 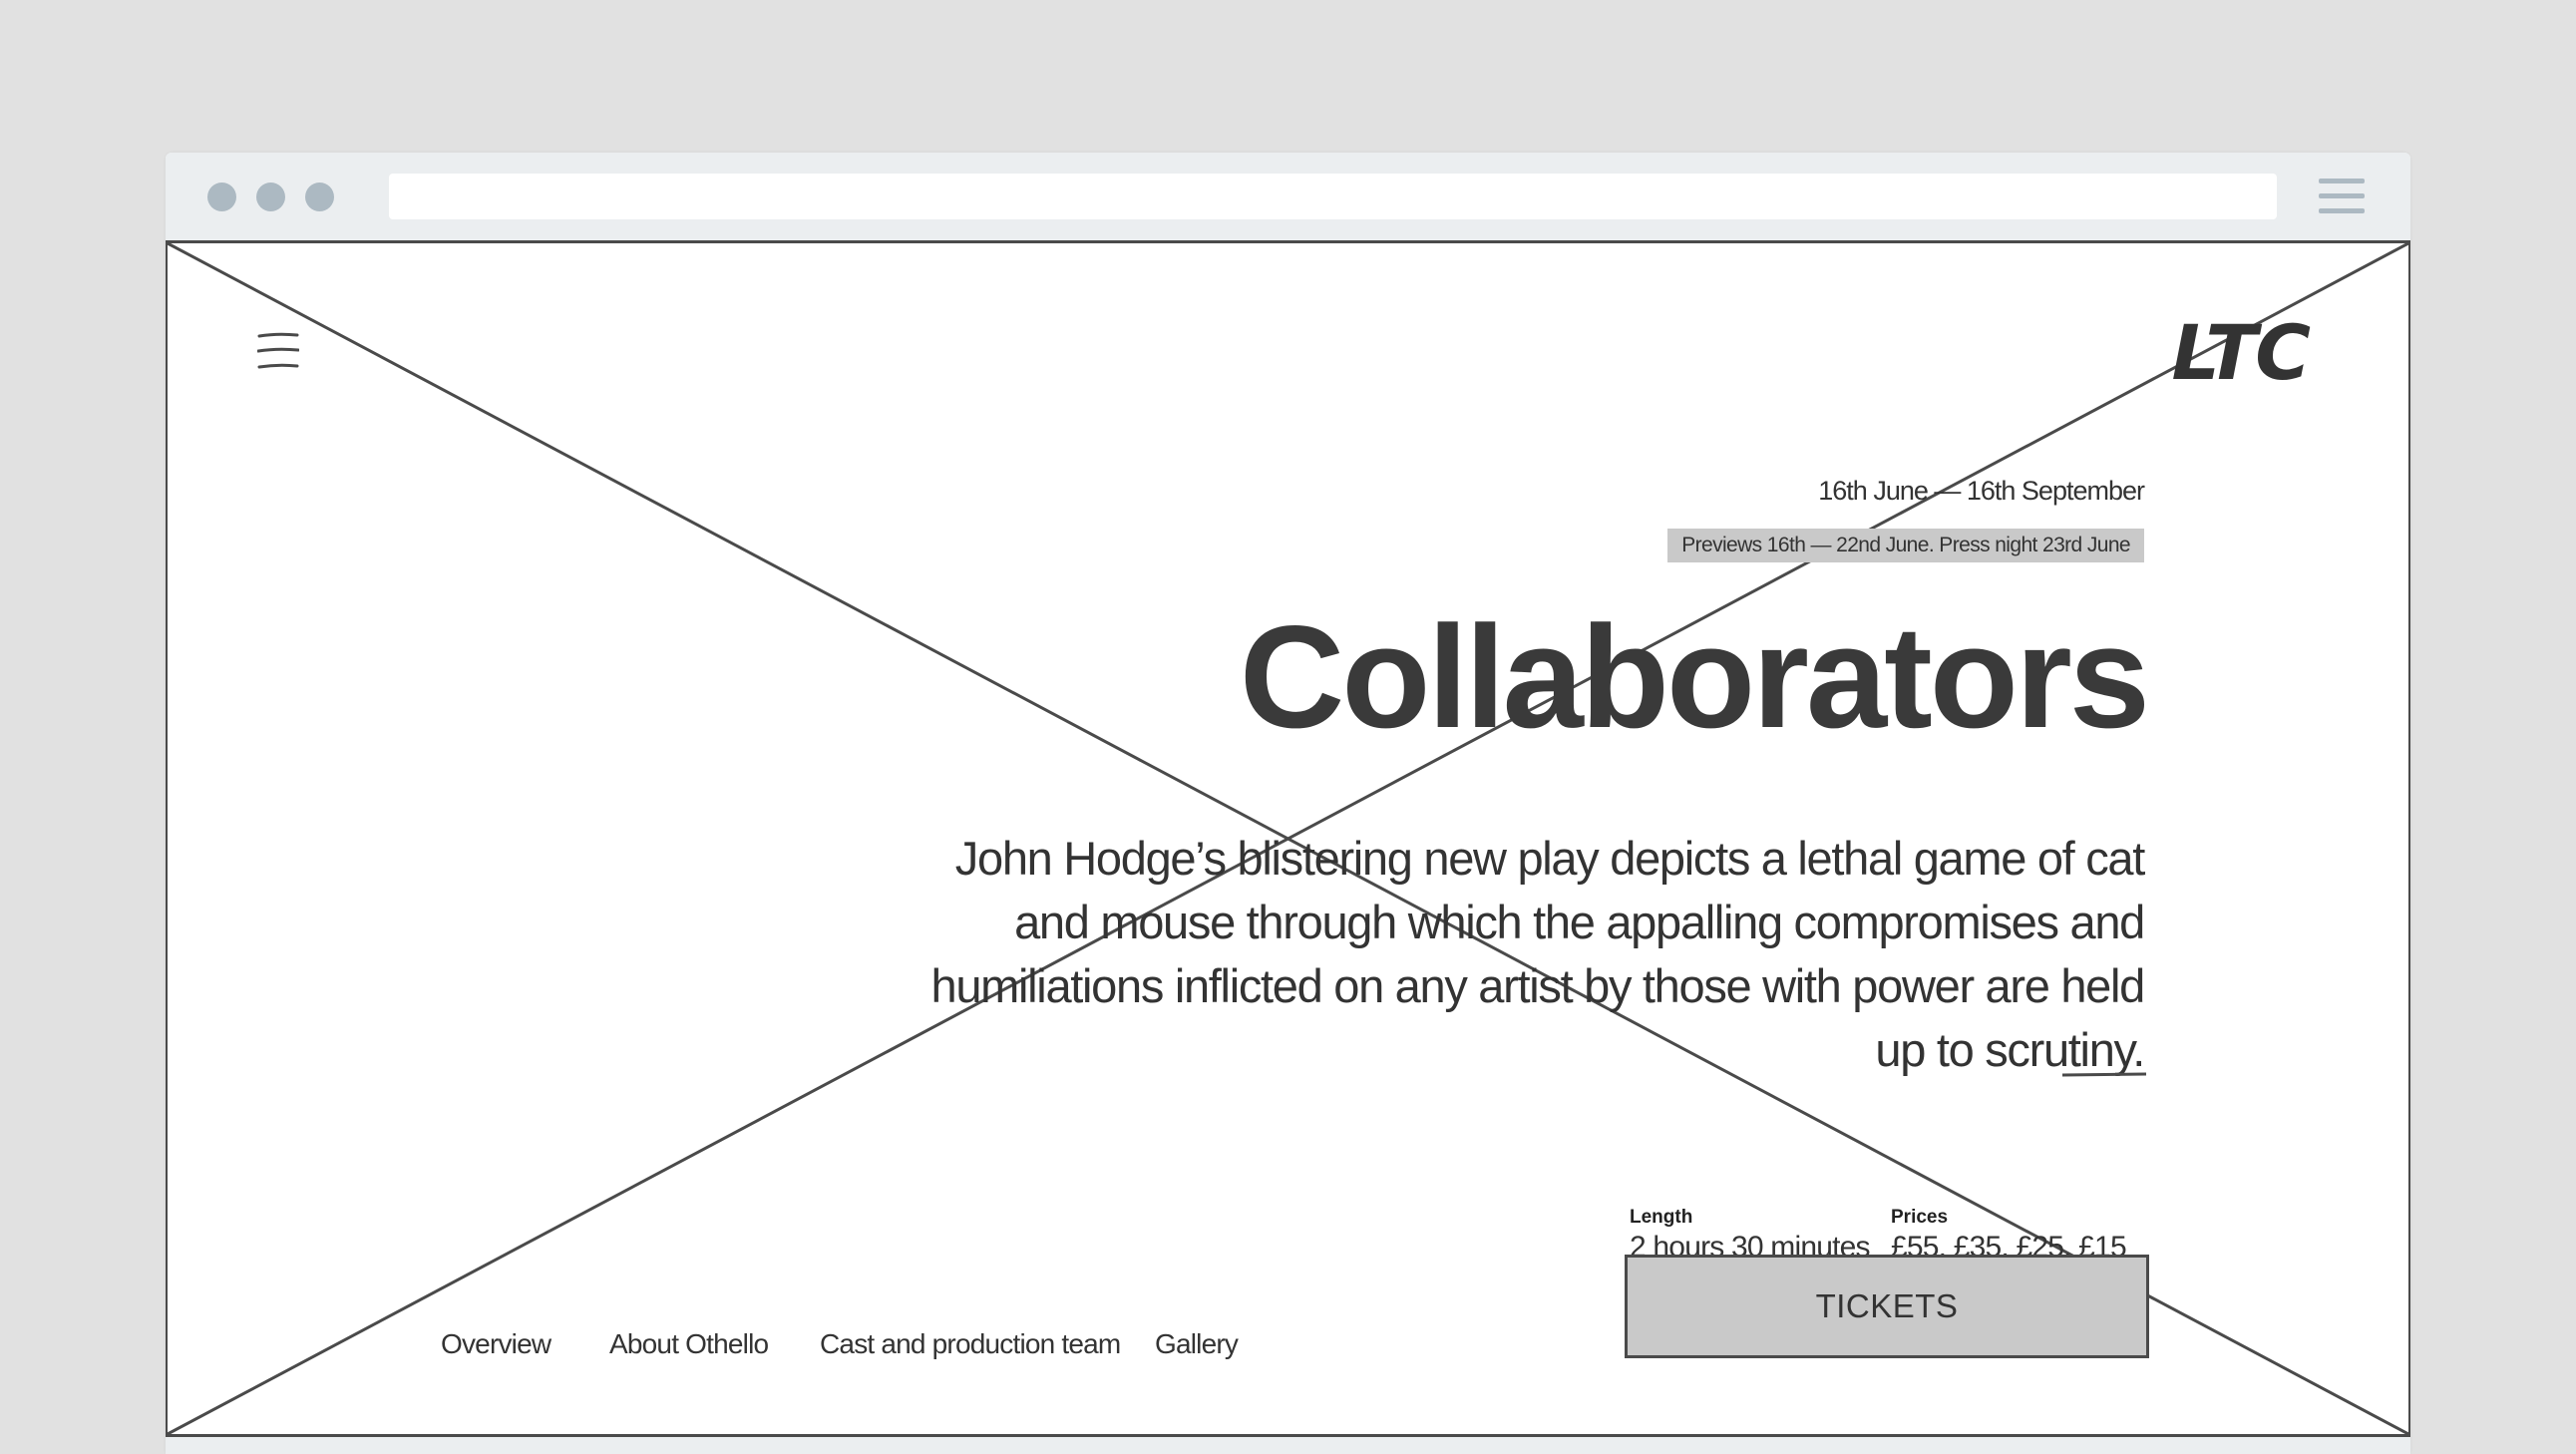 What do you see at coordinates (1694, 676) in the screenshot?
I see `page-title: Collaborators` at bounding box center [1694, 676].